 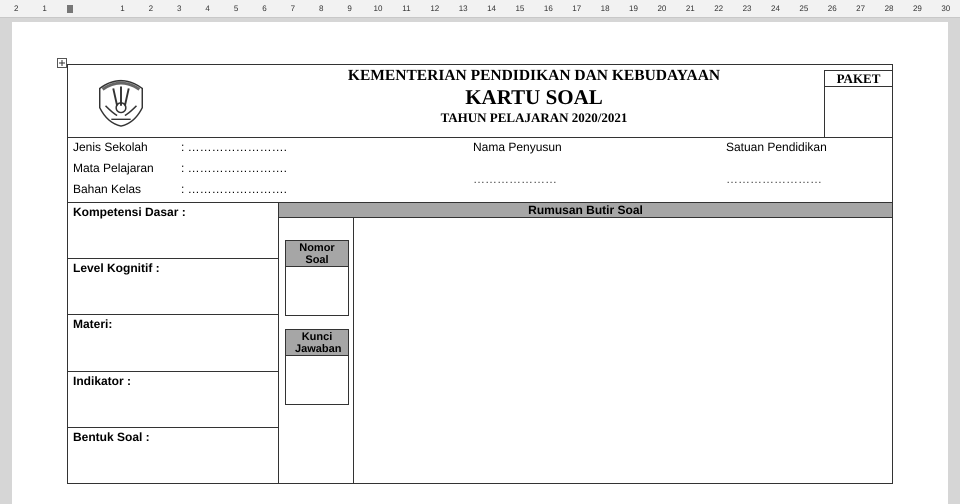 What do you see at coordinates (406, 8) in the screenshot?
I see `ruler-number: 11` at bounding box center [406, 8].